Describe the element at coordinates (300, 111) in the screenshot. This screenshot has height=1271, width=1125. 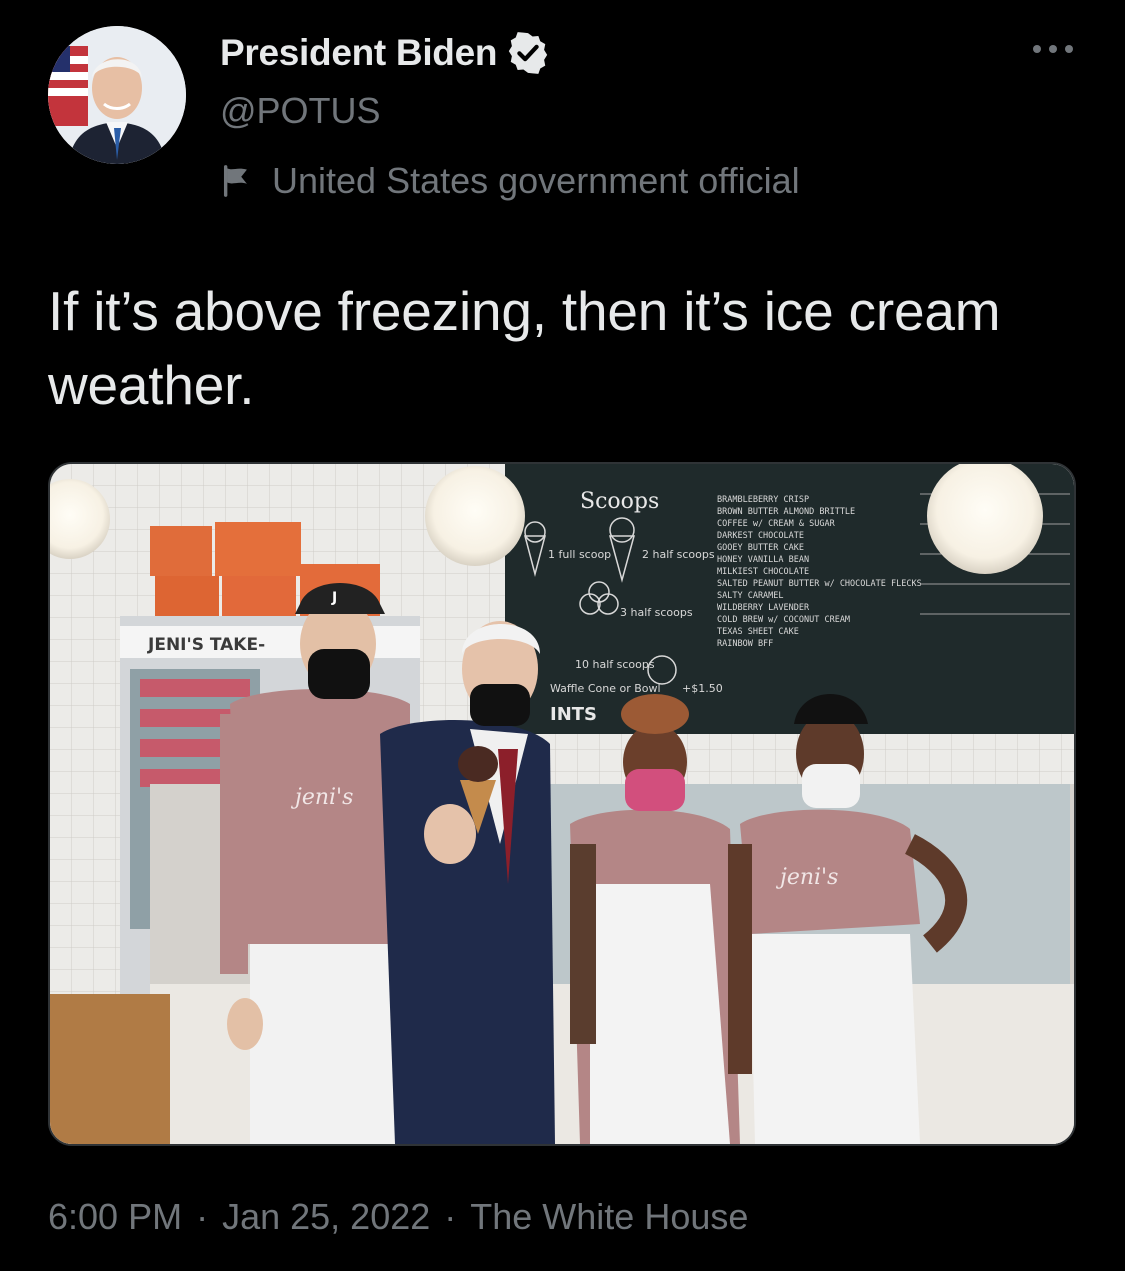
I see `author-handle: @POTUS` at that location.